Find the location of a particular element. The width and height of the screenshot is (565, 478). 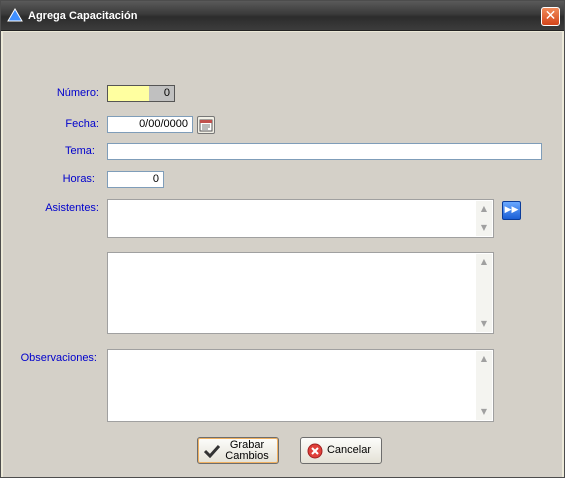

save-button: Grabar Cambios is located at coordinates (238, 450).